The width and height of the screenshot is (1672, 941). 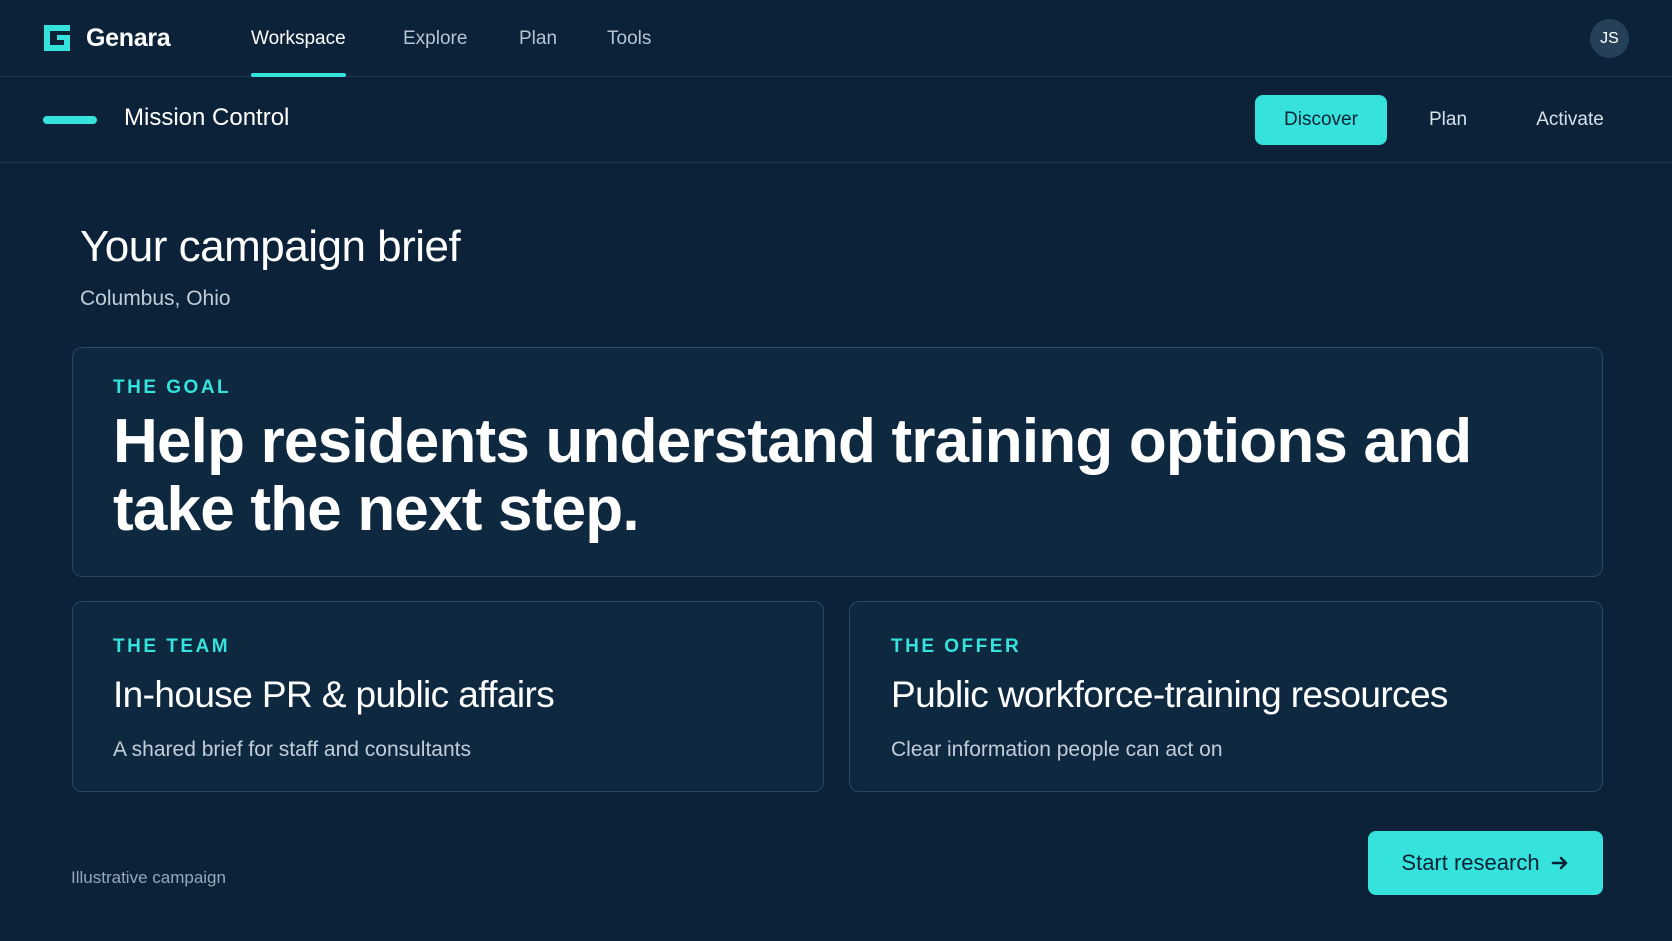 What do you see at coordinates (70, 120) in the screenshot?
I see `section-indicator` at bounding box center [70, 120].